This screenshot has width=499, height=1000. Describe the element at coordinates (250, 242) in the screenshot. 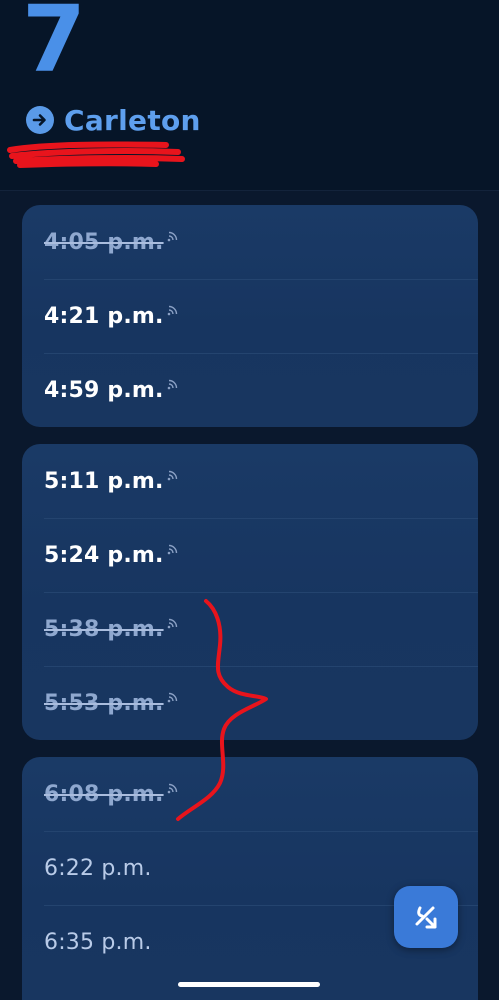

I see `departure-row: 4:05 p.m.` at that location.